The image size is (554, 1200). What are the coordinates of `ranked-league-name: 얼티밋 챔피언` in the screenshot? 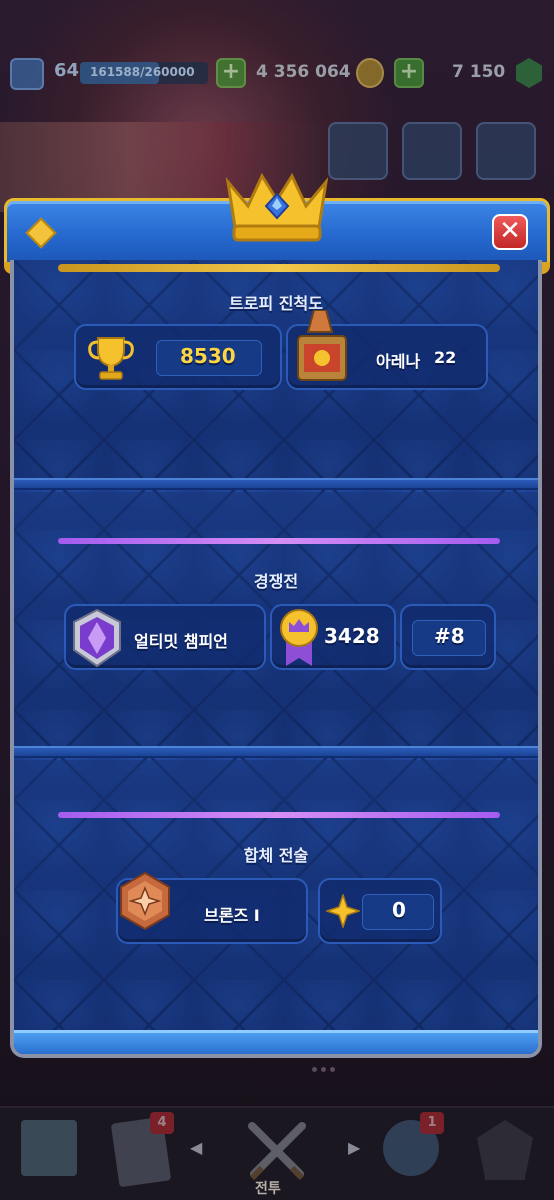 It's located at (181, 641).